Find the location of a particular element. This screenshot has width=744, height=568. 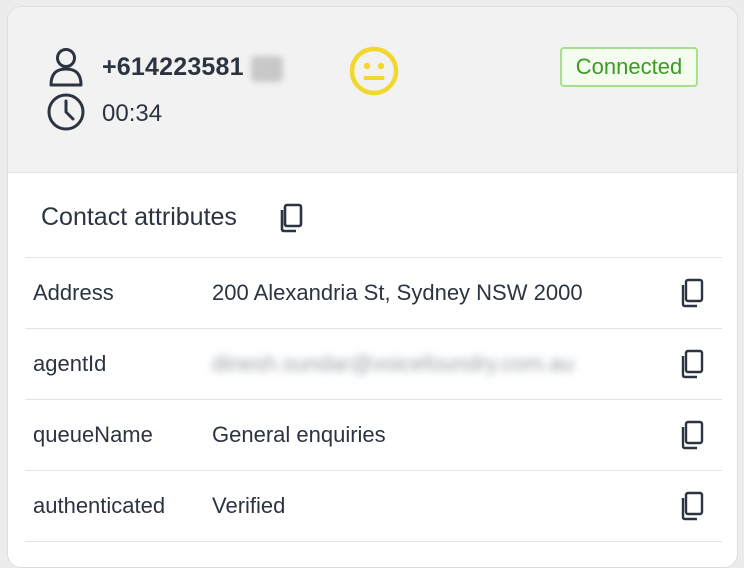

attribute-row-authenticated: authenticated Verified is located at coordinates (373, 506).